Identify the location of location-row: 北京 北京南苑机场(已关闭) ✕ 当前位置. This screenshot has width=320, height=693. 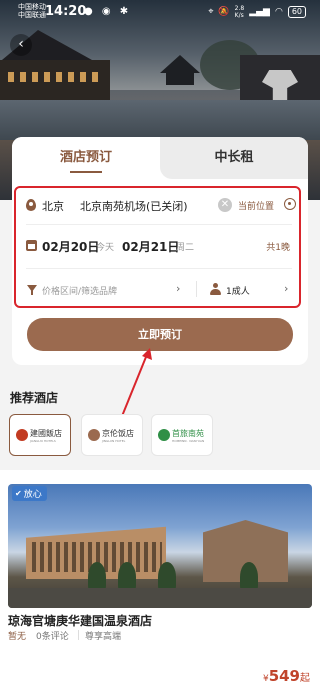
(161, 206).